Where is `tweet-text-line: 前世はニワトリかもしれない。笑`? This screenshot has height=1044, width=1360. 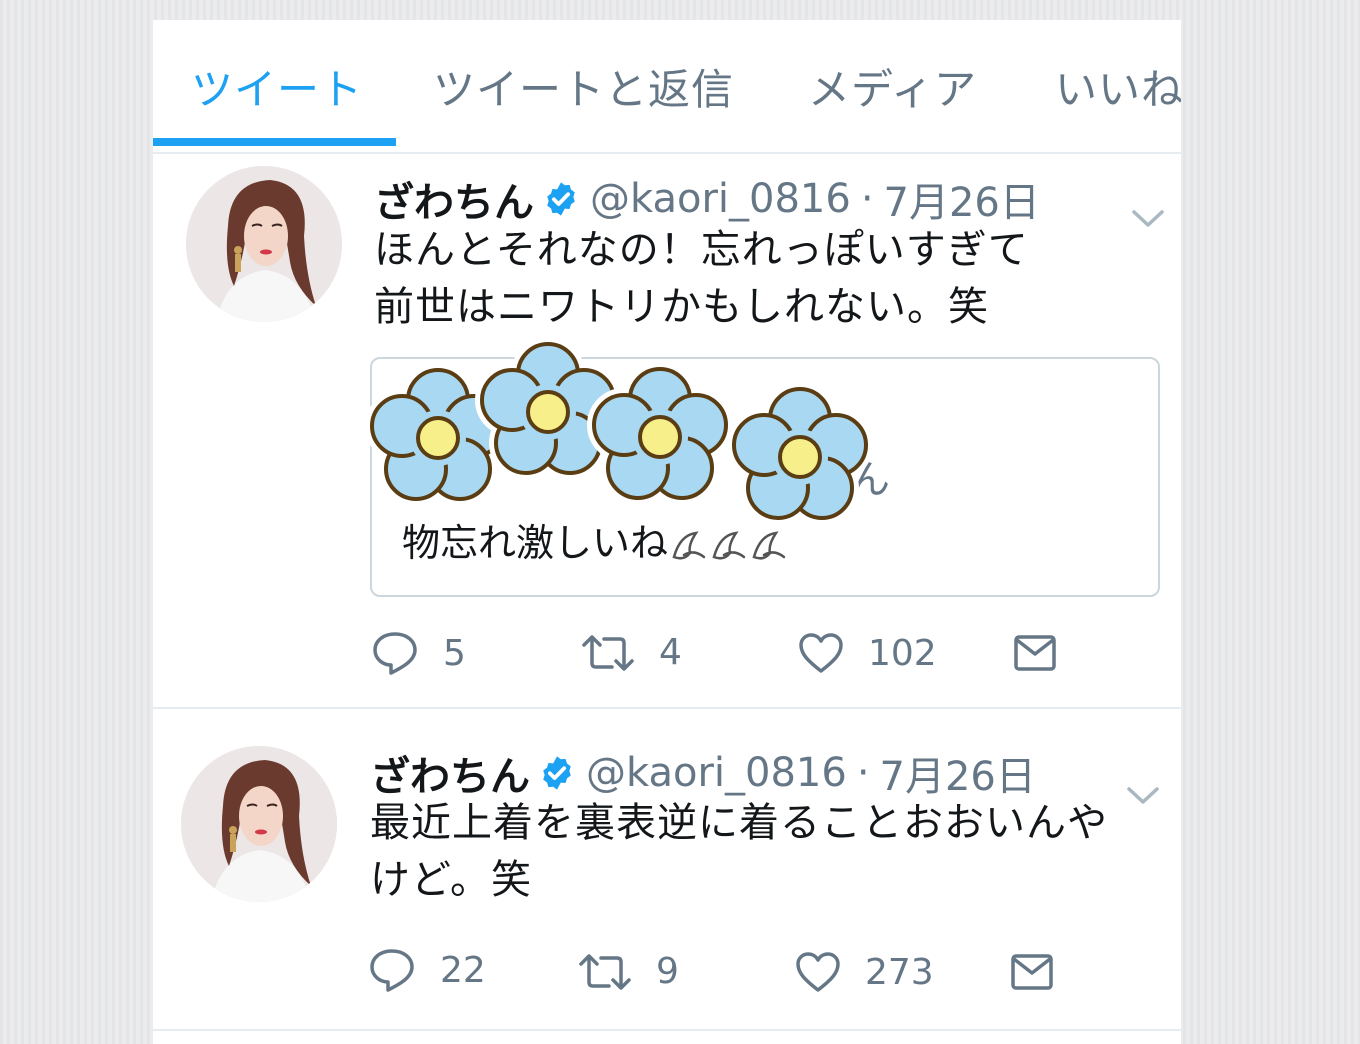
tweet-text-line: 前世はニワトリかもしれない。笑 is located at coordinates (681, 307).